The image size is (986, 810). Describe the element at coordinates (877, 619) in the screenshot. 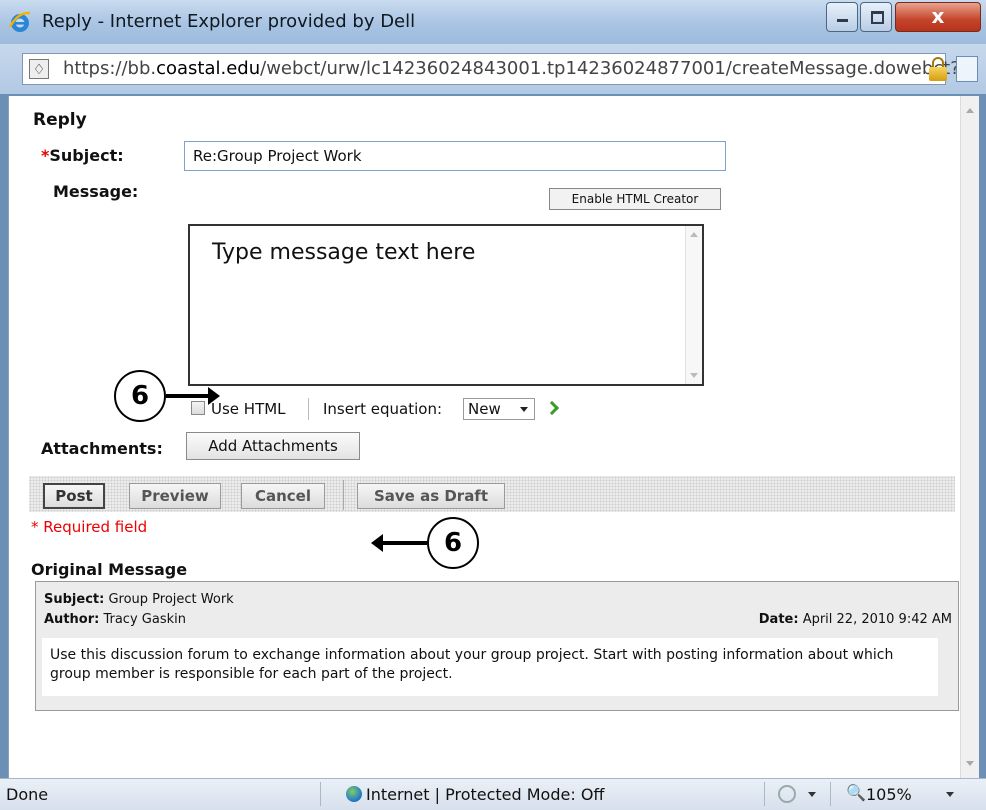

I see `original-date-value: April 22, 2010 9:42 AM` at that location.